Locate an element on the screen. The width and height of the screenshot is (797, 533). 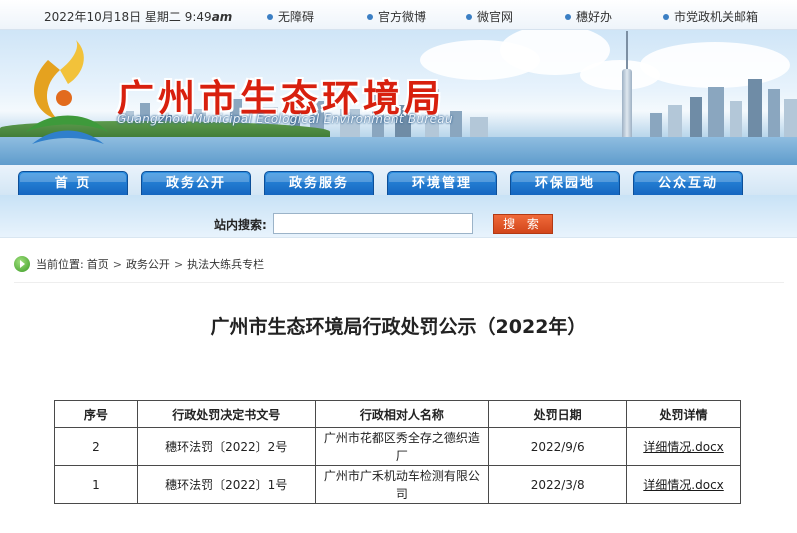
header-decision-number: 行政处罚决定书文号 is located at coordinates (226, 414).